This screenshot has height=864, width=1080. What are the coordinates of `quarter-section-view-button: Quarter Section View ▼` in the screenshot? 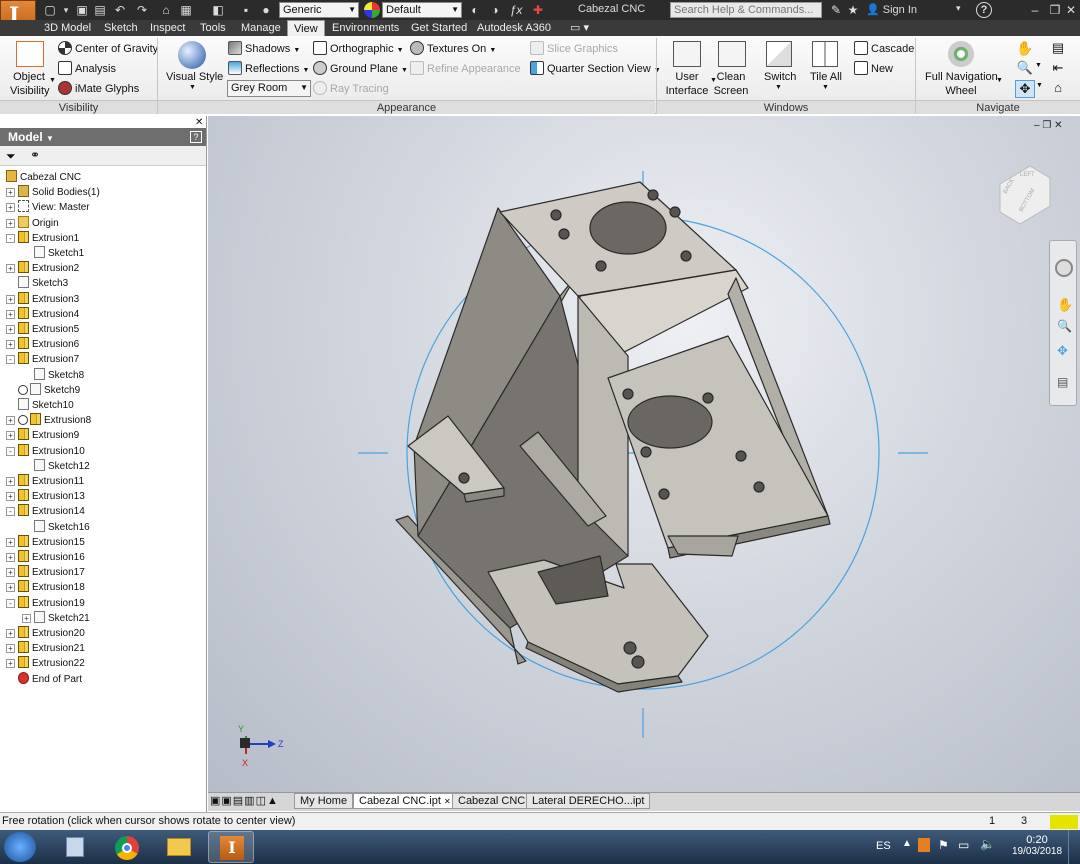 It's located at (595, 69).